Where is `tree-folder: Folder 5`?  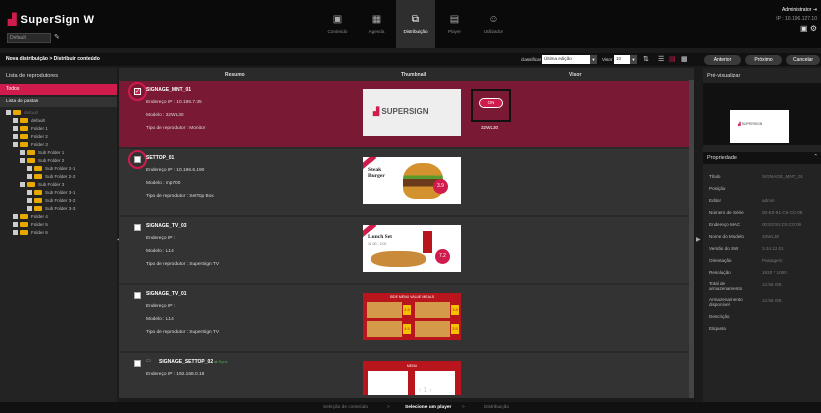 tree-folder: Folder 5 is located at coordinates (58, 224).